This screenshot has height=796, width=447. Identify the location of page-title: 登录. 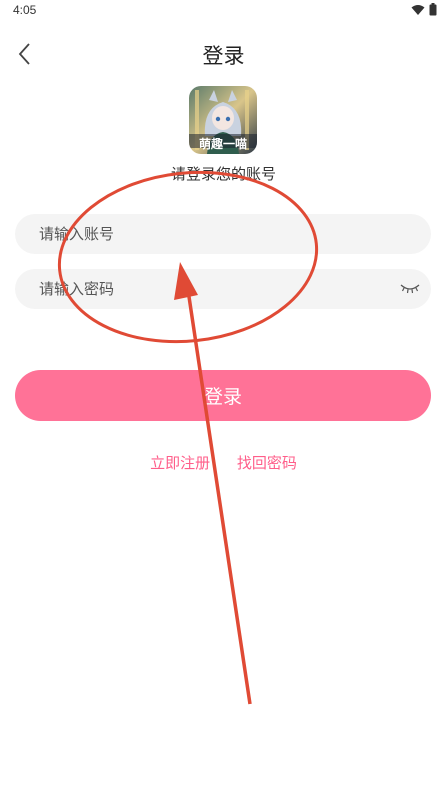
(223, 56).